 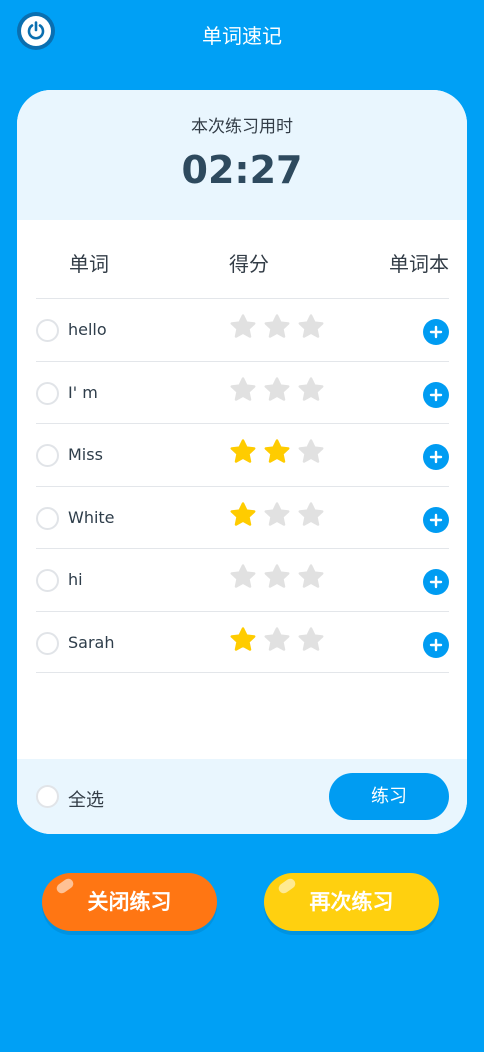 What do you see at coordinates (89, 264) in the screenshot?
I see `header-word: 单词` at bounding box center [89, 264].